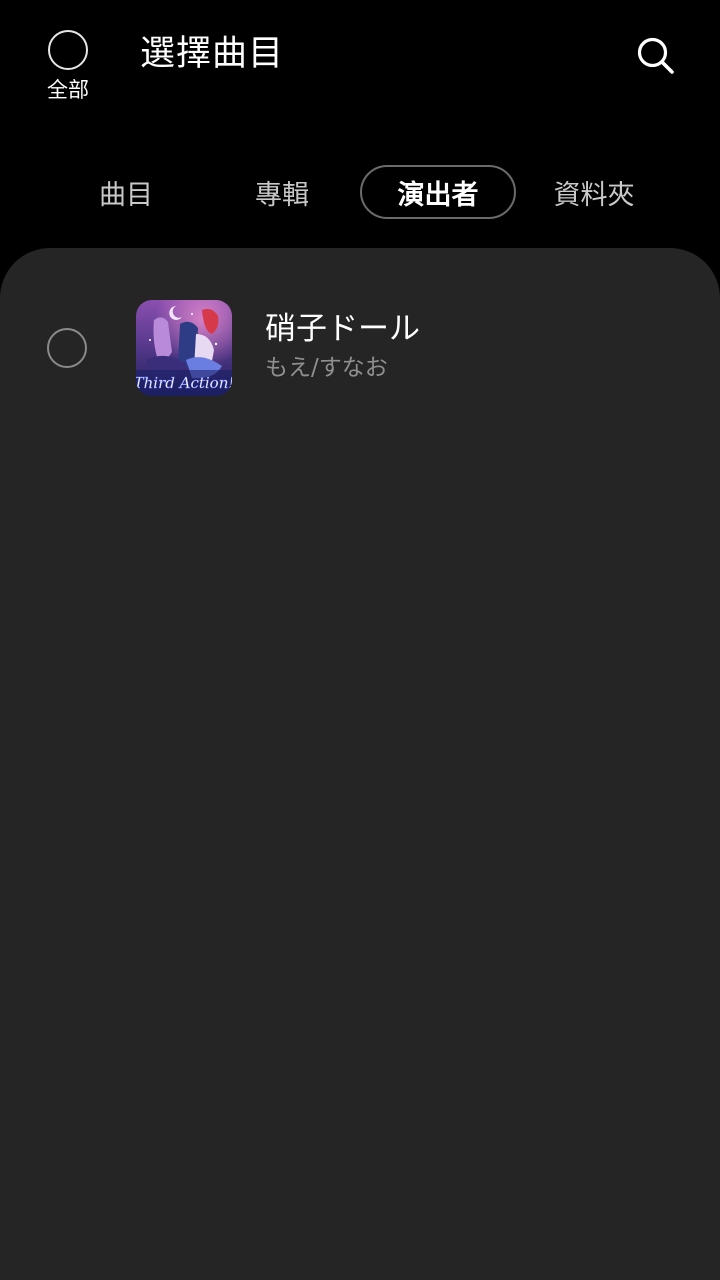 Image resolution: width=720 pixels, height=1280 pixels. I want to click on select-all-label: 全部, so click(68, 90).